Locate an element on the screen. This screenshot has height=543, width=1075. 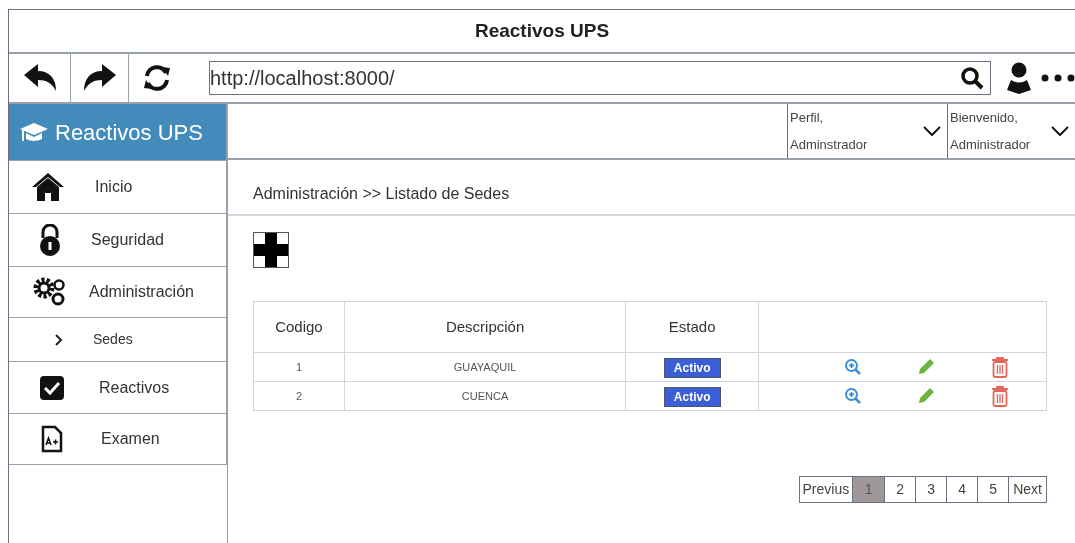
search-icon is located at coordinates (972, 78).